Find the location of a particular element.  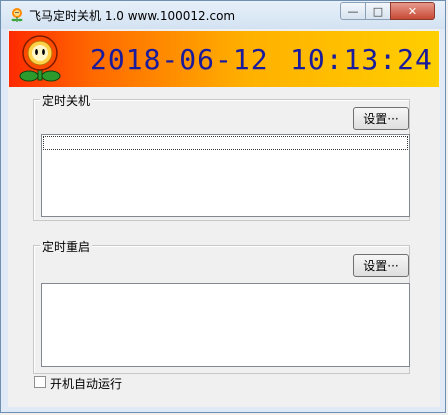

maximize-button: □ is located at coordinates (378, 11).